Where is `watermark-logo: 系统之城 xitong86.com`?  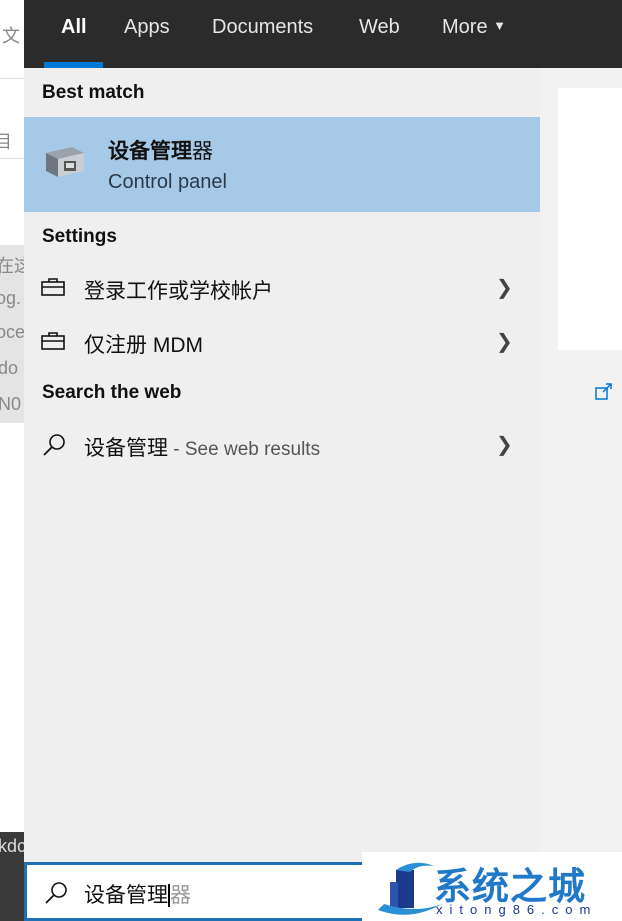 watermark-logo: 系统之城 xitong86.com is located at coordinates (492, 886).